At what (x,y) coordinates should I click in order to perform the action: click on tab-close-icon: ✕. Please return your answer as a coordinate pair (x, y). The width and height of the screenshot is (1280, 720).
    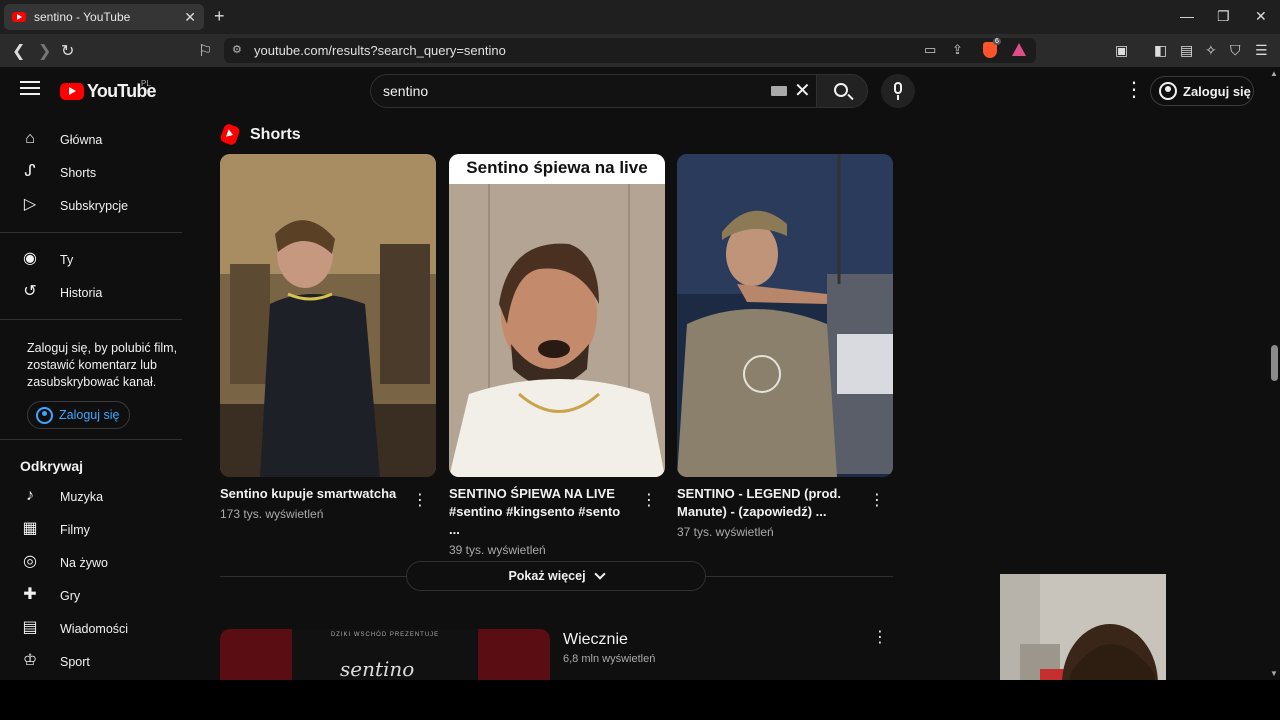
    Looking at the image, I should click on (190, 17).